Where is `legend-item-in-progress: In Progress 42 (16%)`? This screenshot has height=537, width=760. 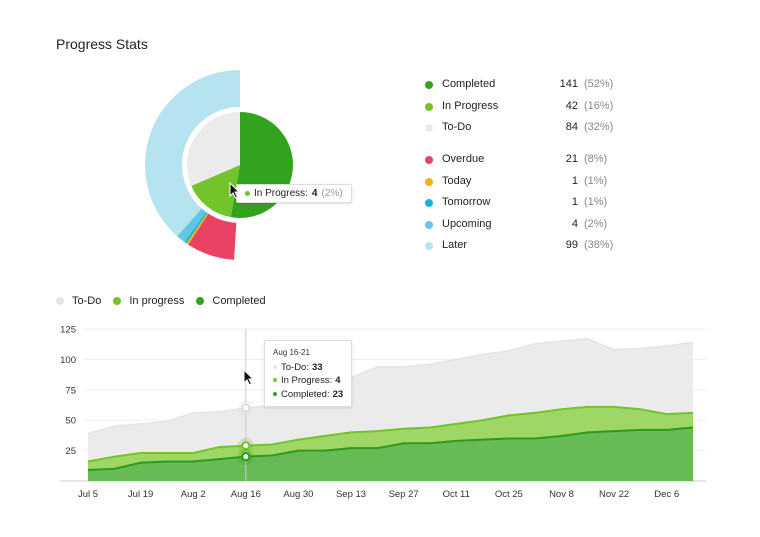
legend-item-in-progress: In Progress 42 (16%) is located at coordinates (522, 109).